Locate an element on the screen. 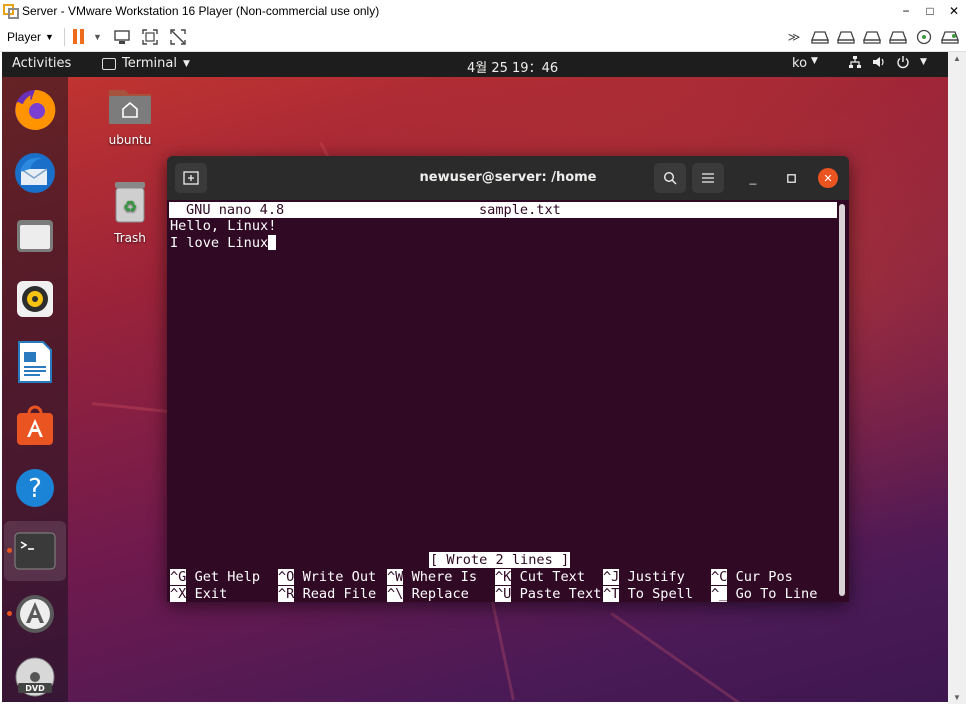 The image size is (966, 704). toolbar-divider is located at coordinates (64, 36).